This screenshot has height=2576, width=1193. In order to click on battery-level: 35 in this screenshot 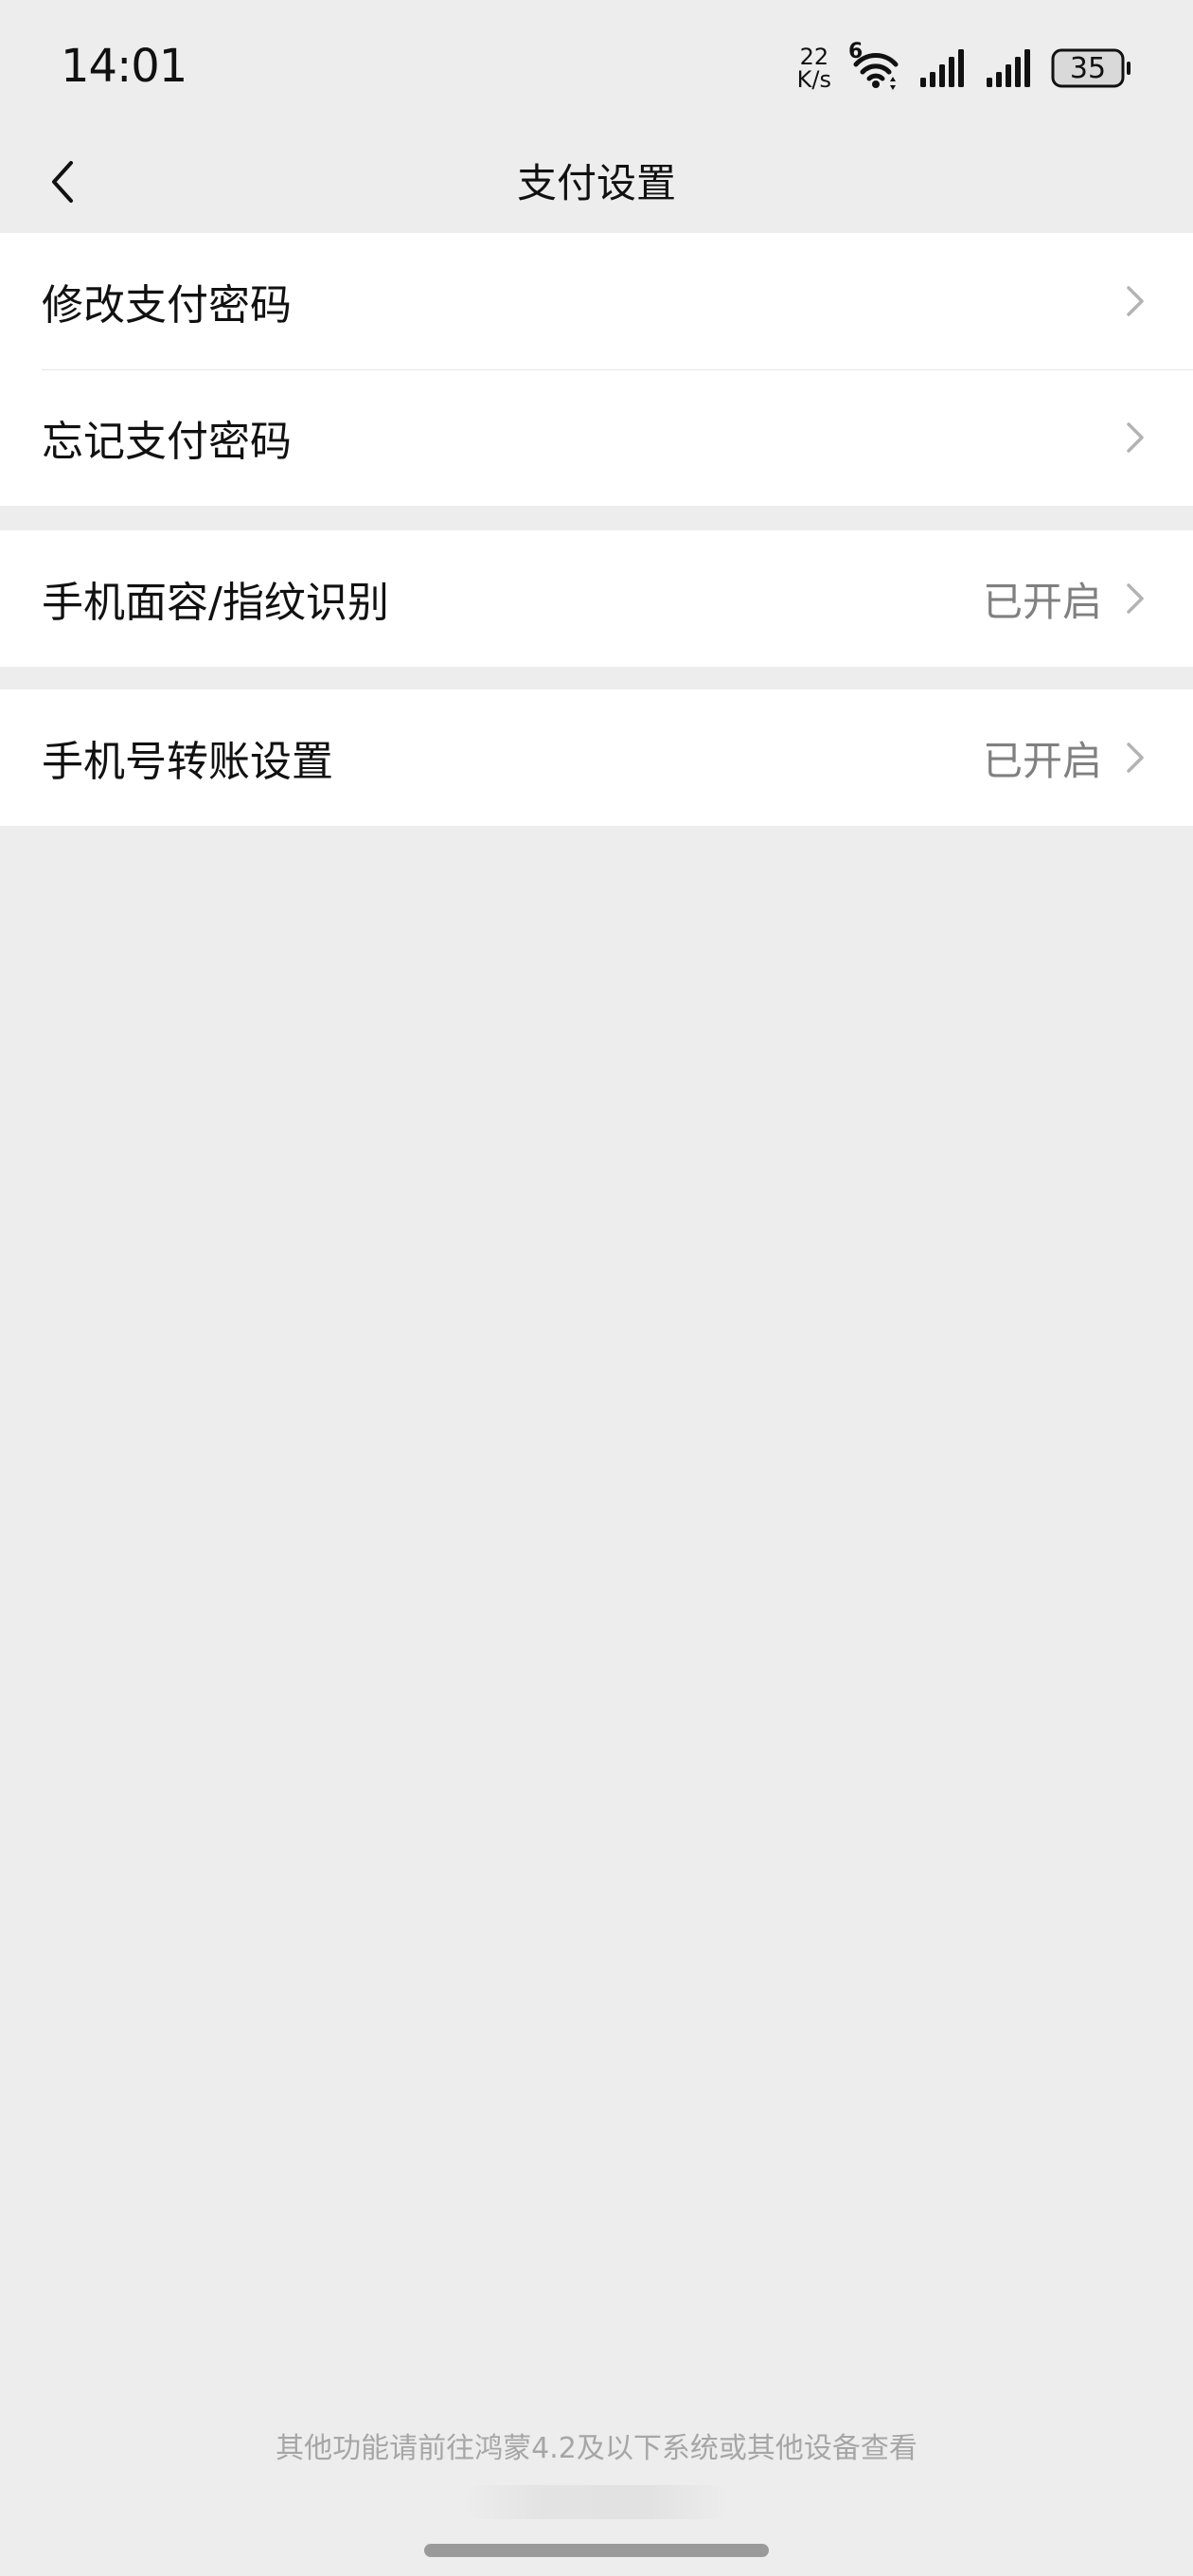, I will do `click(1088, 68)`.